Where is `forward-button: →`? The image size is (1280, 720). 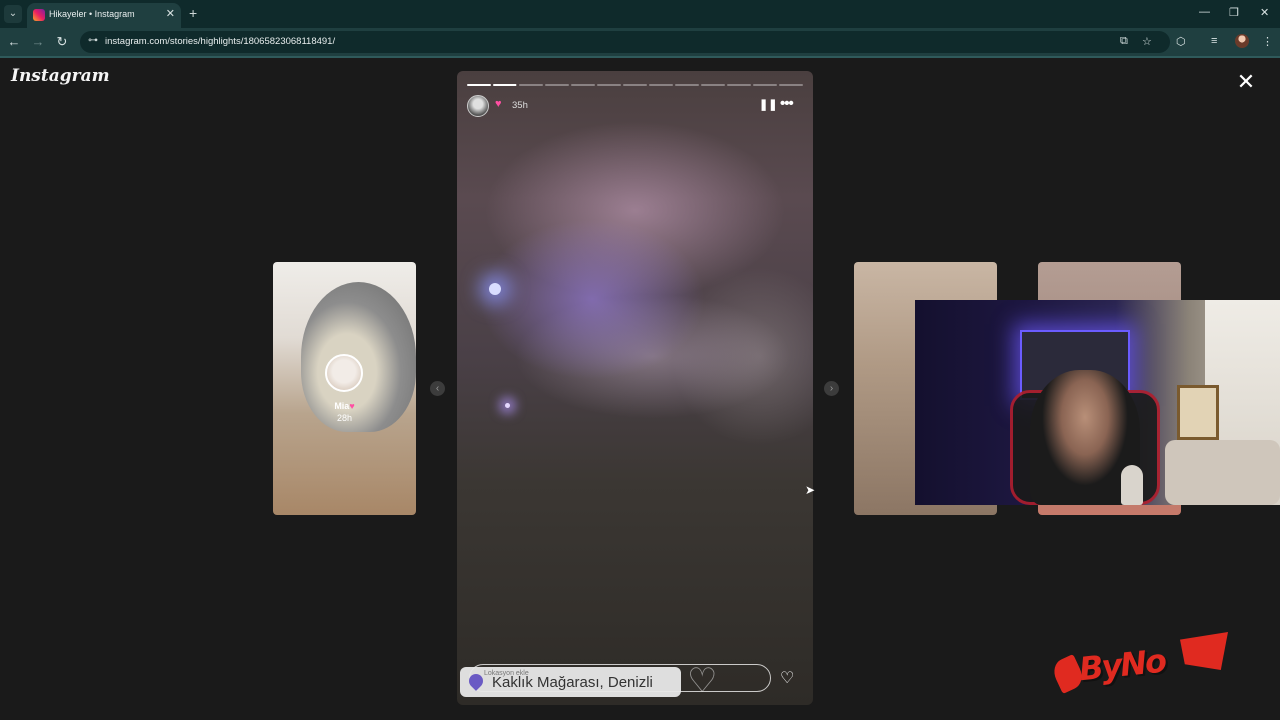
forward-button: → is located at coordinates (38, 41).